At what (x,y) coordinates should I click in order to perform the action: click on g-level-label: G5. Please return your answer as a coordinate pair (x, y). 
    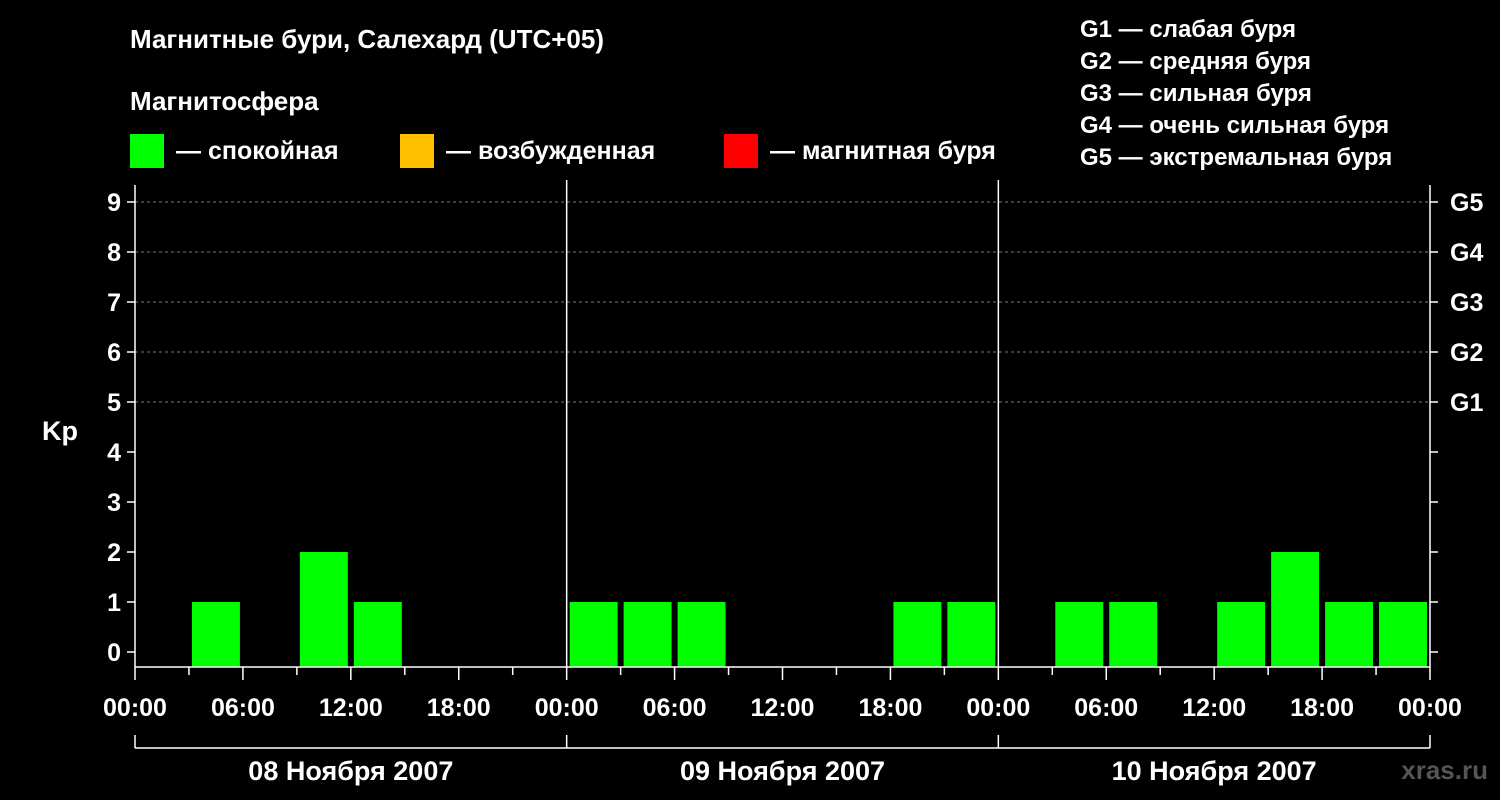
    Looking at the image, I should click on (1466, 203).